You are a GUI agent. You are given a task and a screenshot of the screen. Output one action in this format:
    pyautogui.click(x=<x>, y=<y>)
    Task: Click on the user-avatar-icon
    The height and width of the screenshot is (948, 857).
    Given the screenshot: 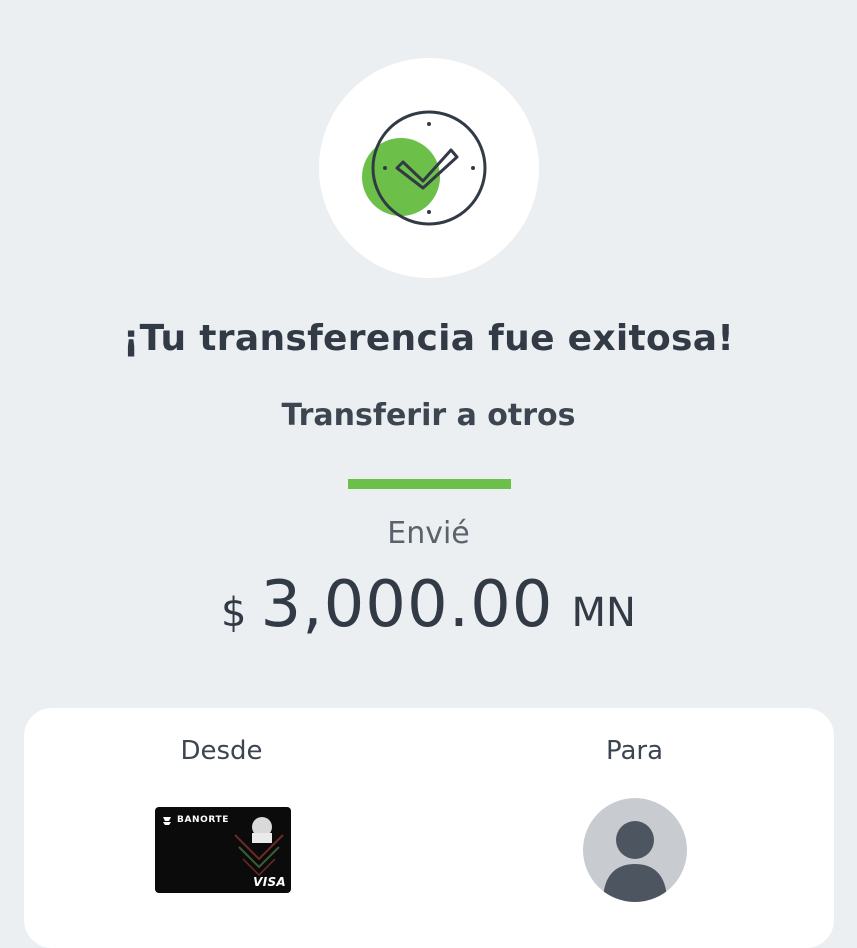 What is the action you would take?
    pyautogui.click(x=635, y=861)
    